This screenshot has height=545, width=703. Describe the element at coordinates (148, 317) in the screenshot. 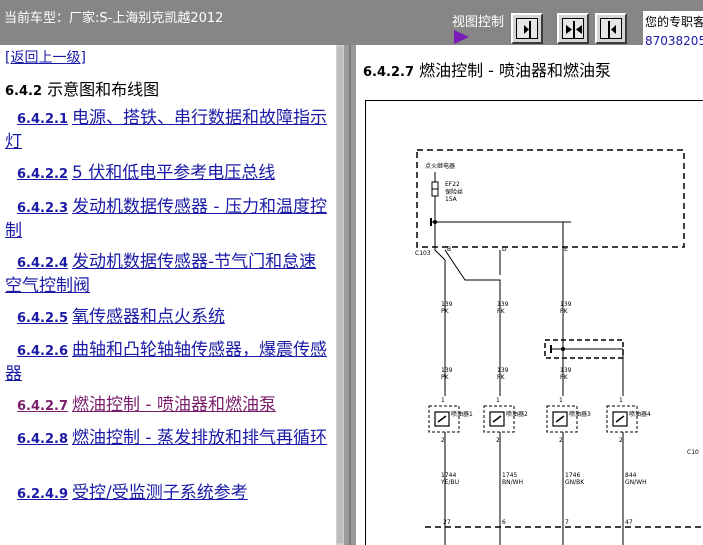

I see `toc-label: 氧传感器和点火系统` at that location.